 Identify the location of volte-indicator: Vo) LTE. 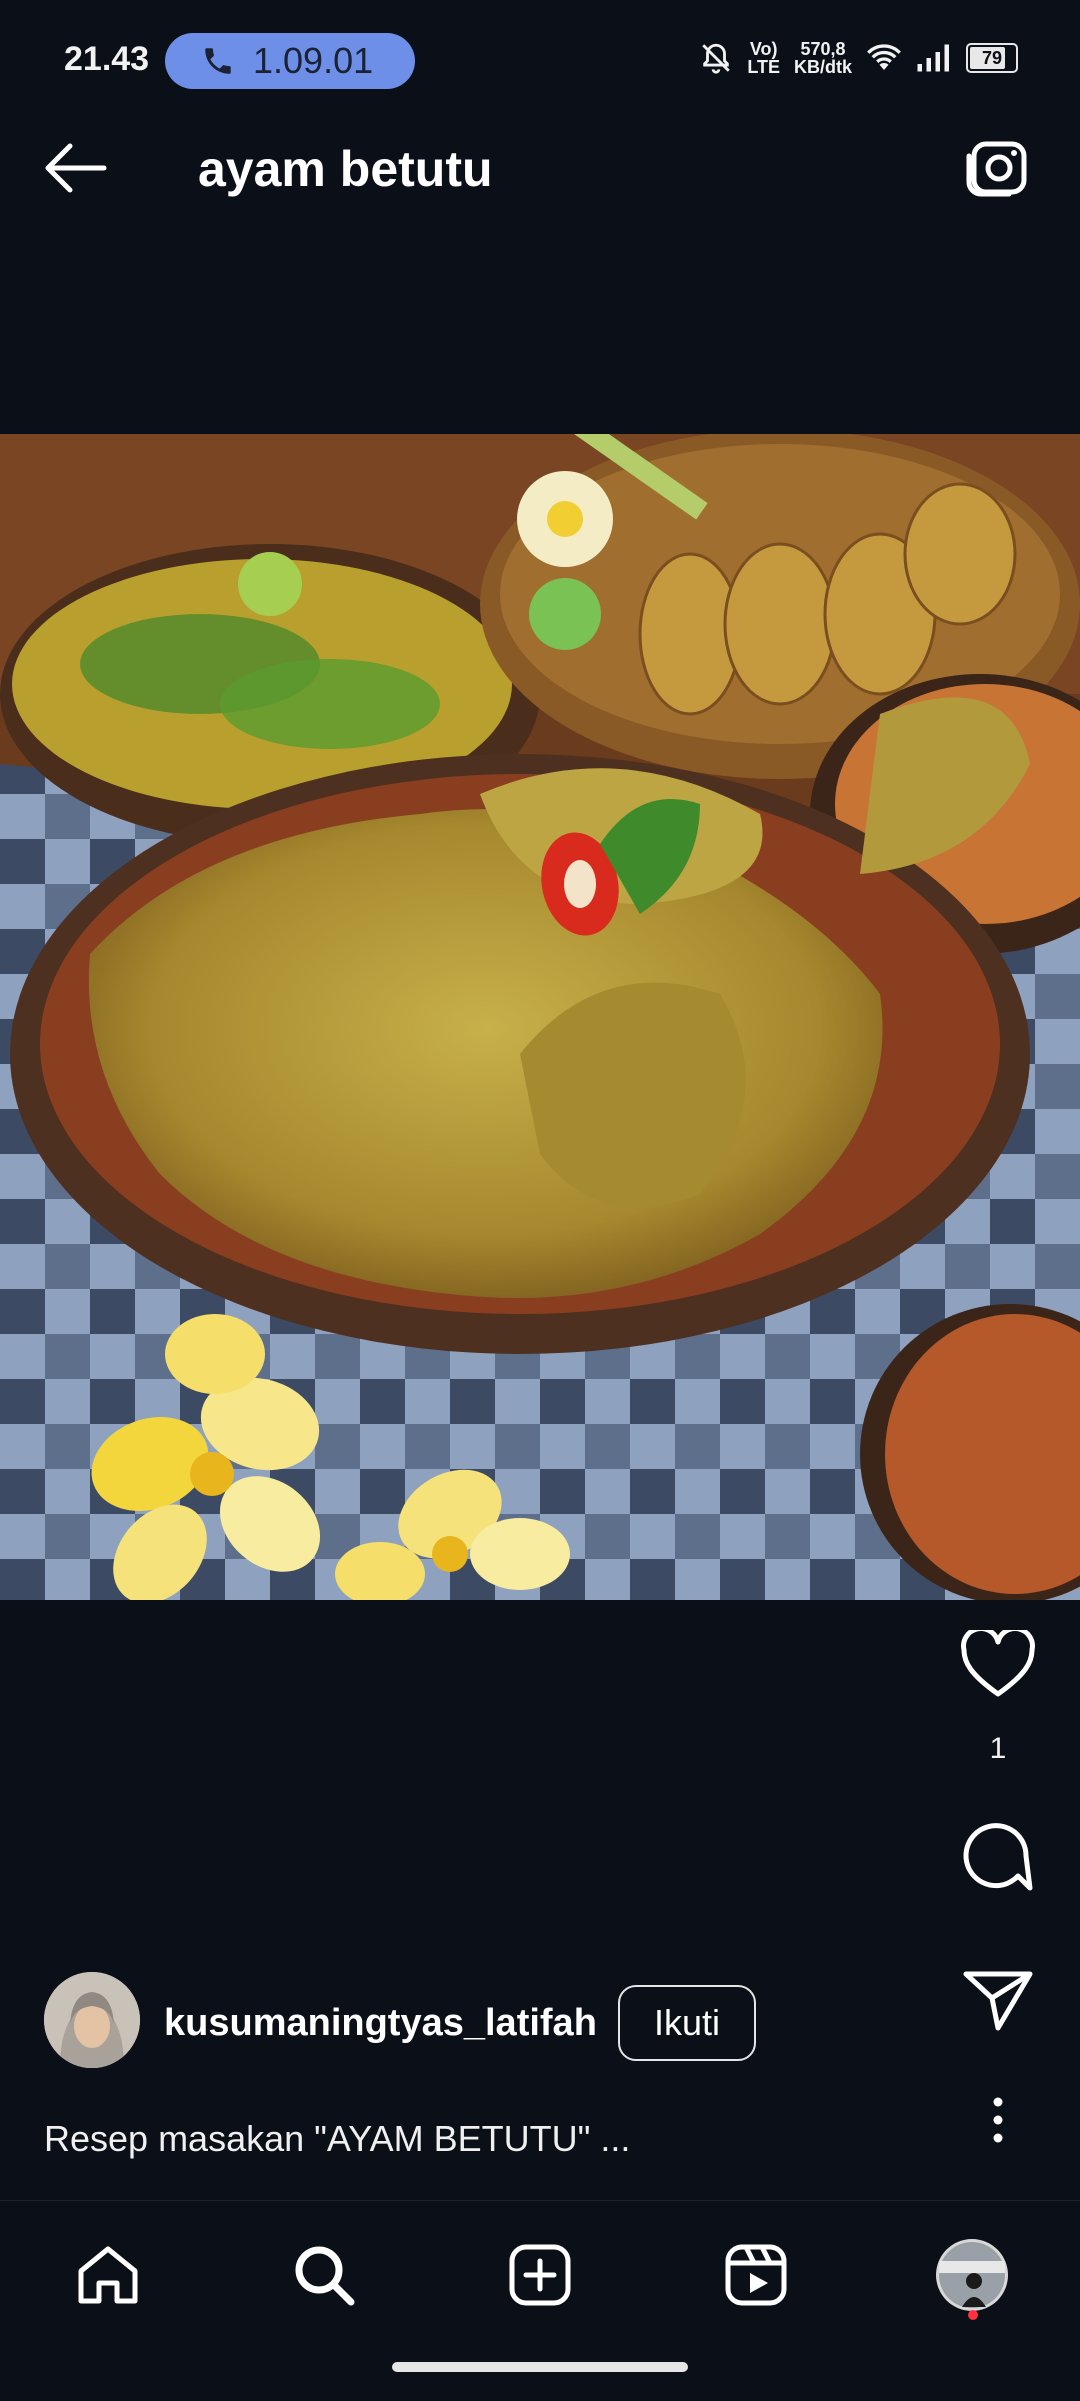
(763, 58).